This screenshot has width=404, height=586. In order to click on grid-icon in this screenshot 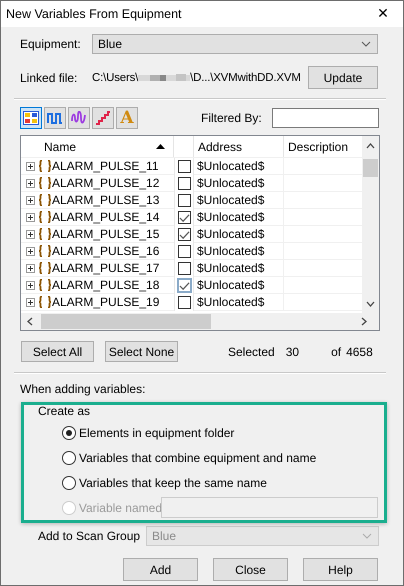, I will do `click(31, 118)`.